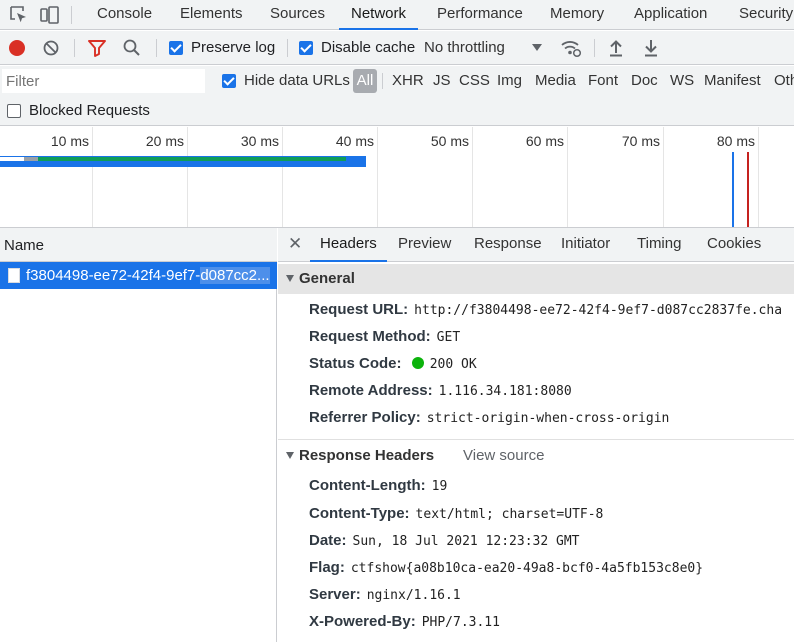 The image size is (794, 642). I want to click on filter-type-all: All, so click(365, 81).